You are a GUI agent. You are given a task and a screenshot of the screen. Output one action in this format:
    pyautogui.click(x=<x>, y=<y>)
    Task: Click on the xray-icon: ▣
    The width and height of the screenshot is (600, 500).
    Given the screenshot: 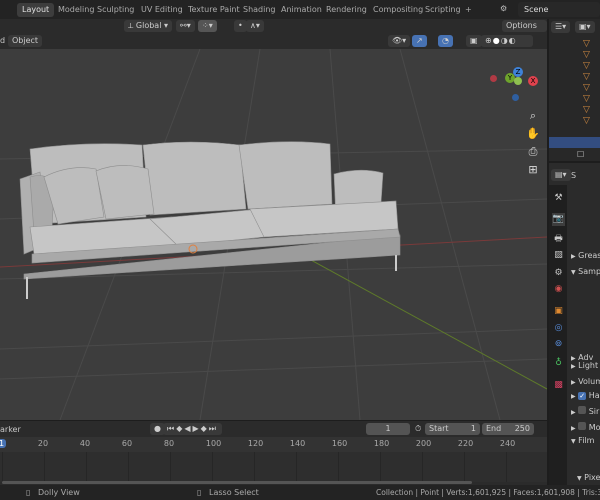 What is the action you would take?
    pyautogui.click(x=474, y=41)
    